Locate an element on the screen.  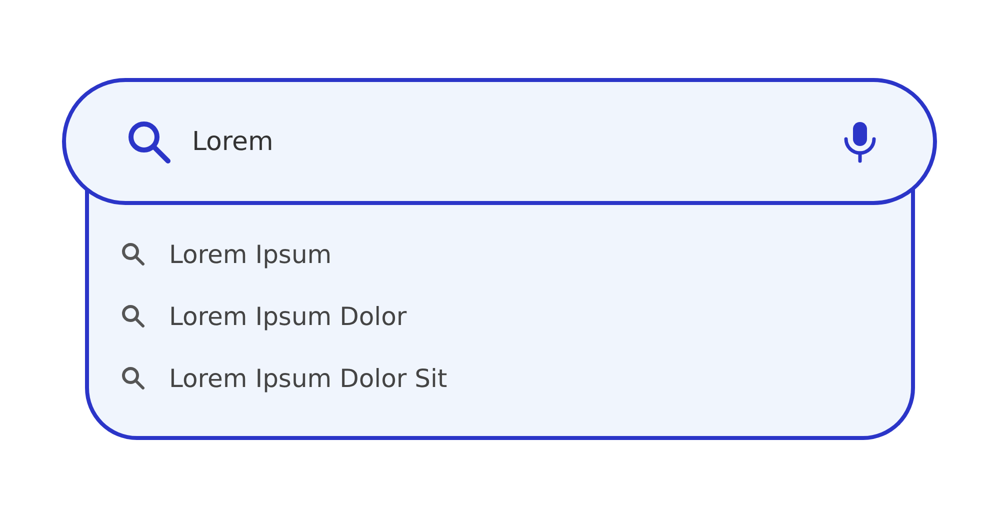
suggestion-item: Lorem Ipsum Dolor is located at coordinates (264, 316).